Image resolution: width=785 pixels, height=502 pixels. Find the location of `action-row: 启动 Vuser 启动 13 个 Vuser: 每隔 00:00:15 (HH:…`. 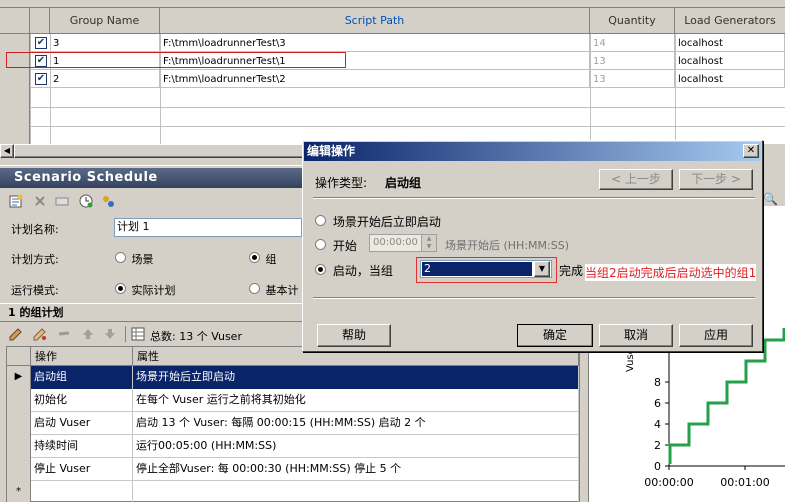

action-row: 启动 Vuser 启动 13 个 Vuser: 每隔 00:00:15 (HH:… is located at coordinates (293, 423).